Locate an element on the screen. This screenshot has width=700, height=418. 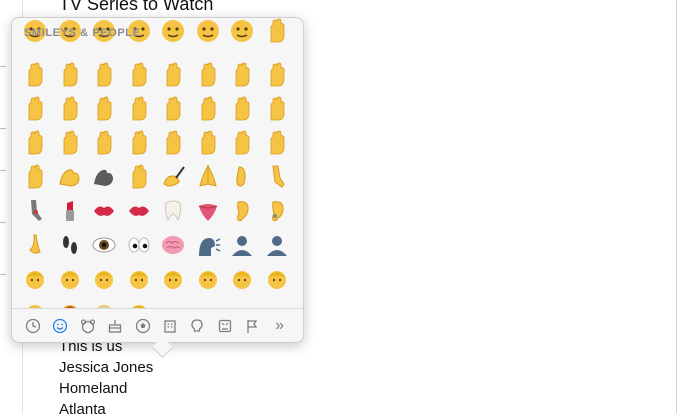
emoji-brain is located at coordinates (173, 245).